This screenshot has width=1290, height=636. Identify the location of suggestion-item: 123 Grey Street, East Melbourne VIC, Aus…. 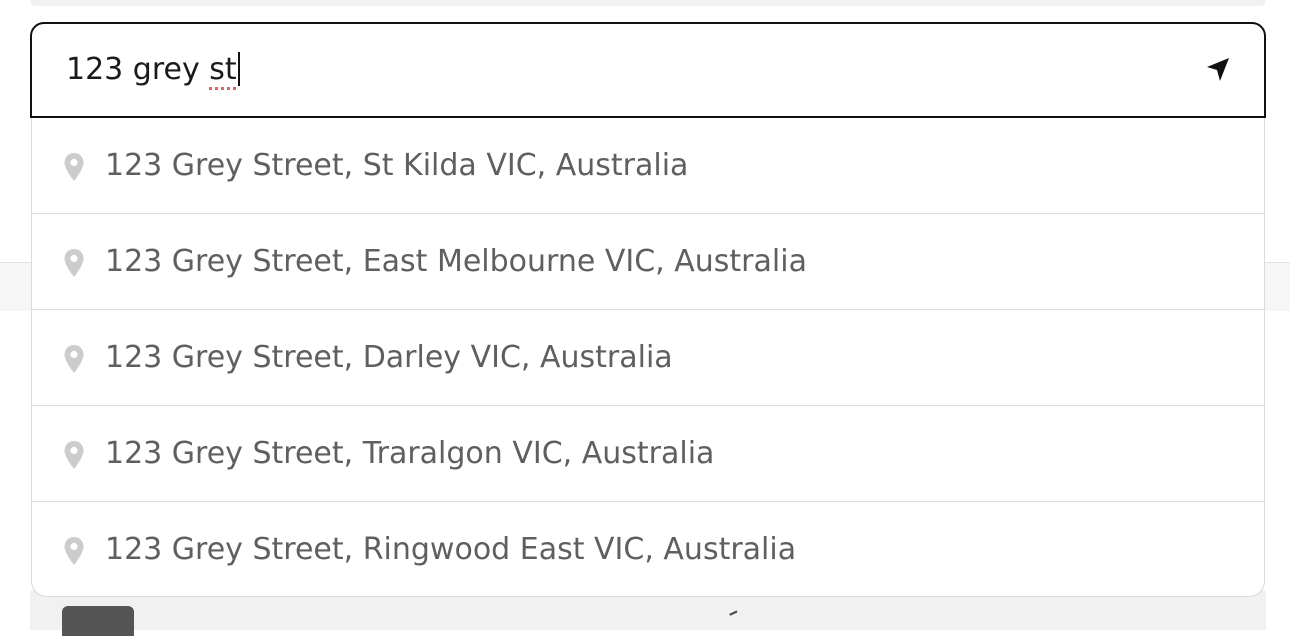
(648, 262).